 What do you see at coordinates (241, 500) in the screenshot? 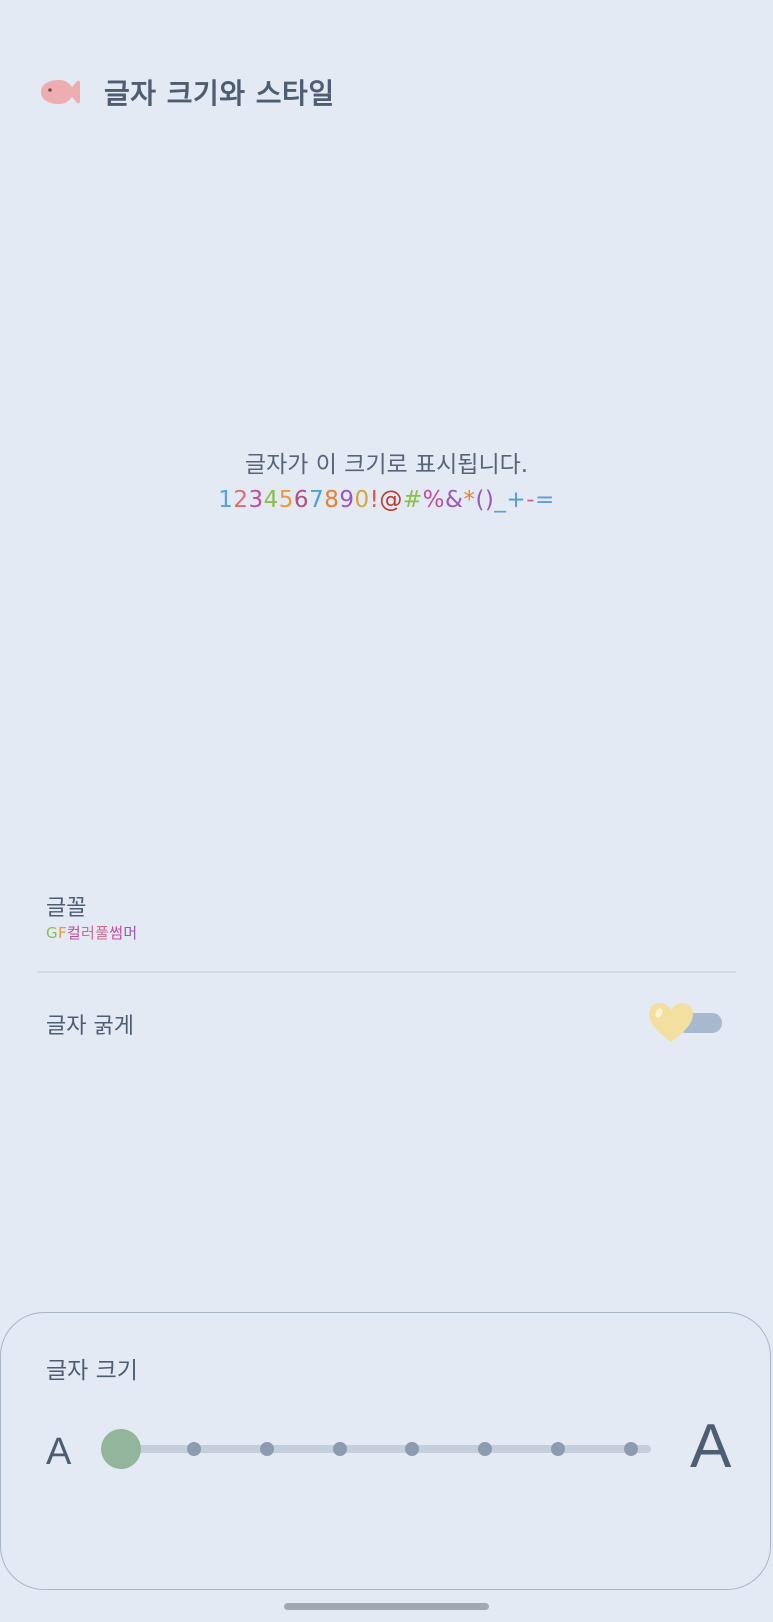
I see `preview-char: 2` at bounding box center [241, 500].